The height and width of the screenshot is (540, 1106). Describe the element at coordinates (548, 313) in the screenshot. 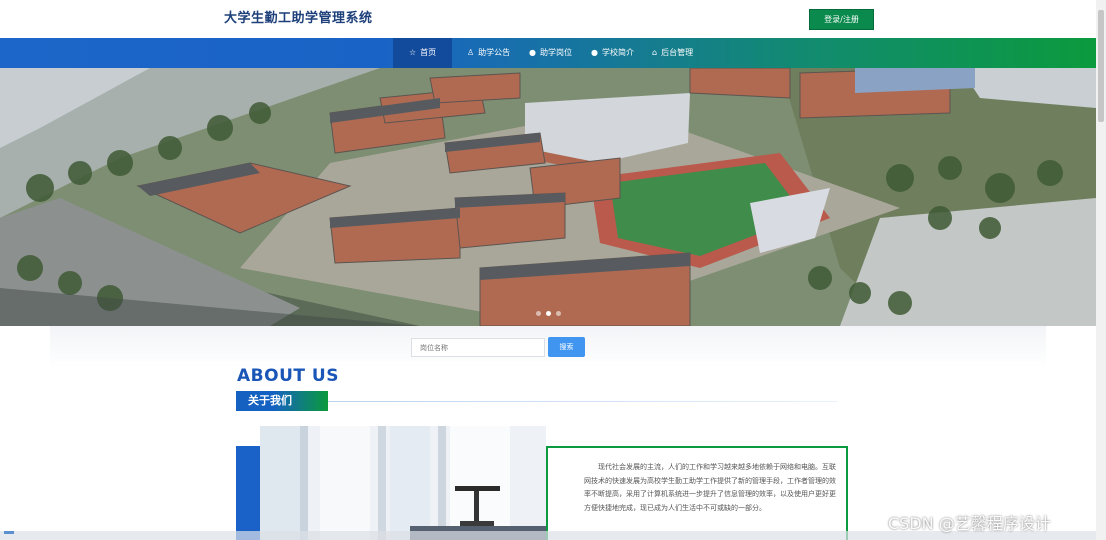

I see `banner-dot-active` at that location.